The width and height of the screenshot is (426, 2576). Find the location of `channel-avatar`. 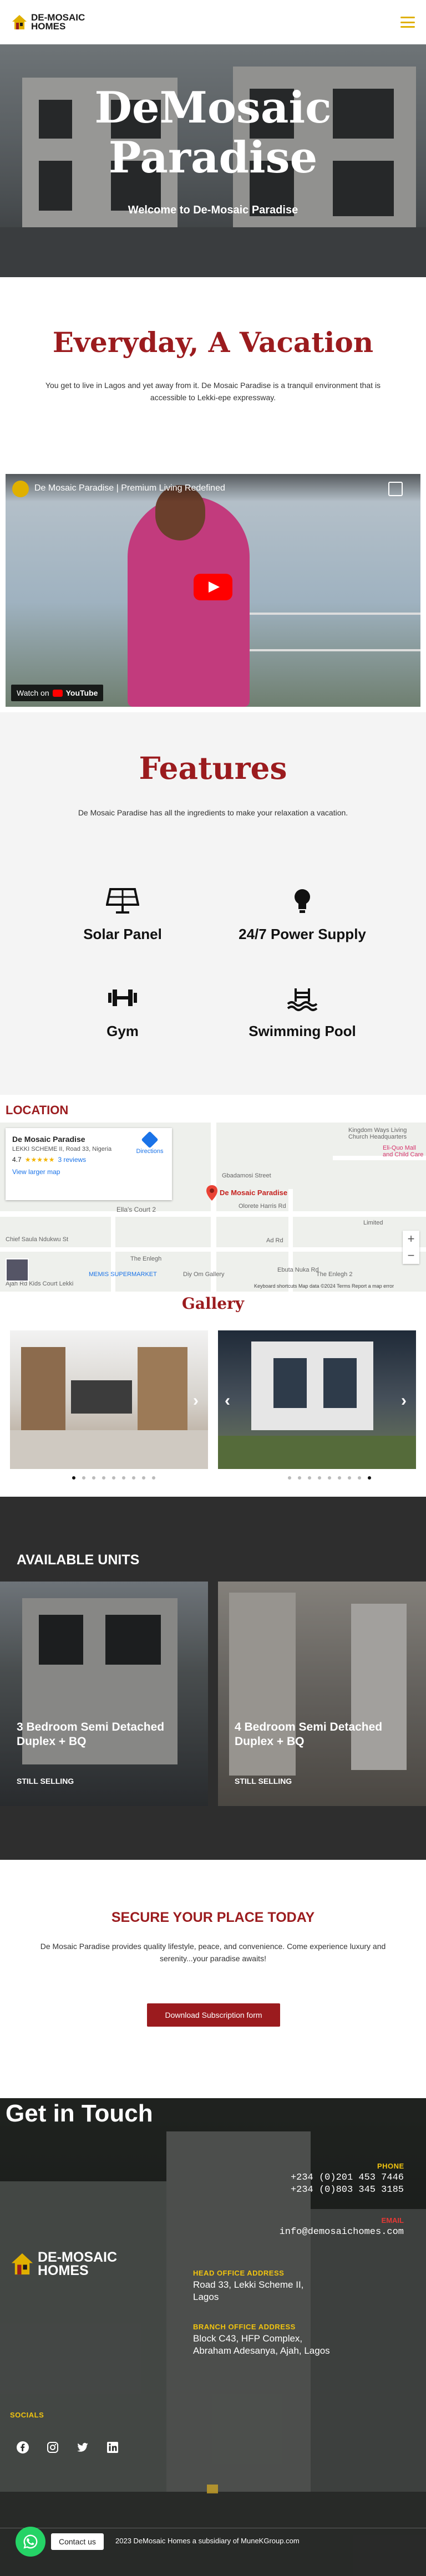

channel-avatar is located at coordinates (20, 489).